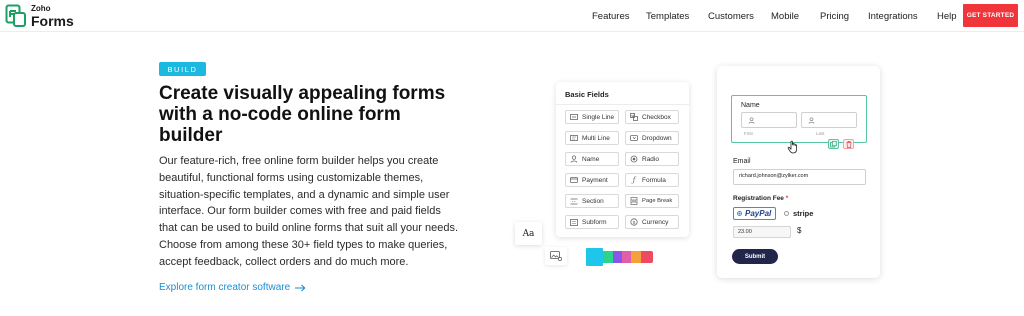 The image size is (1024, 316). Describe the element at coordinates (758, 213) in the screenshot. I see `paypal-label: PayPal` at that location.